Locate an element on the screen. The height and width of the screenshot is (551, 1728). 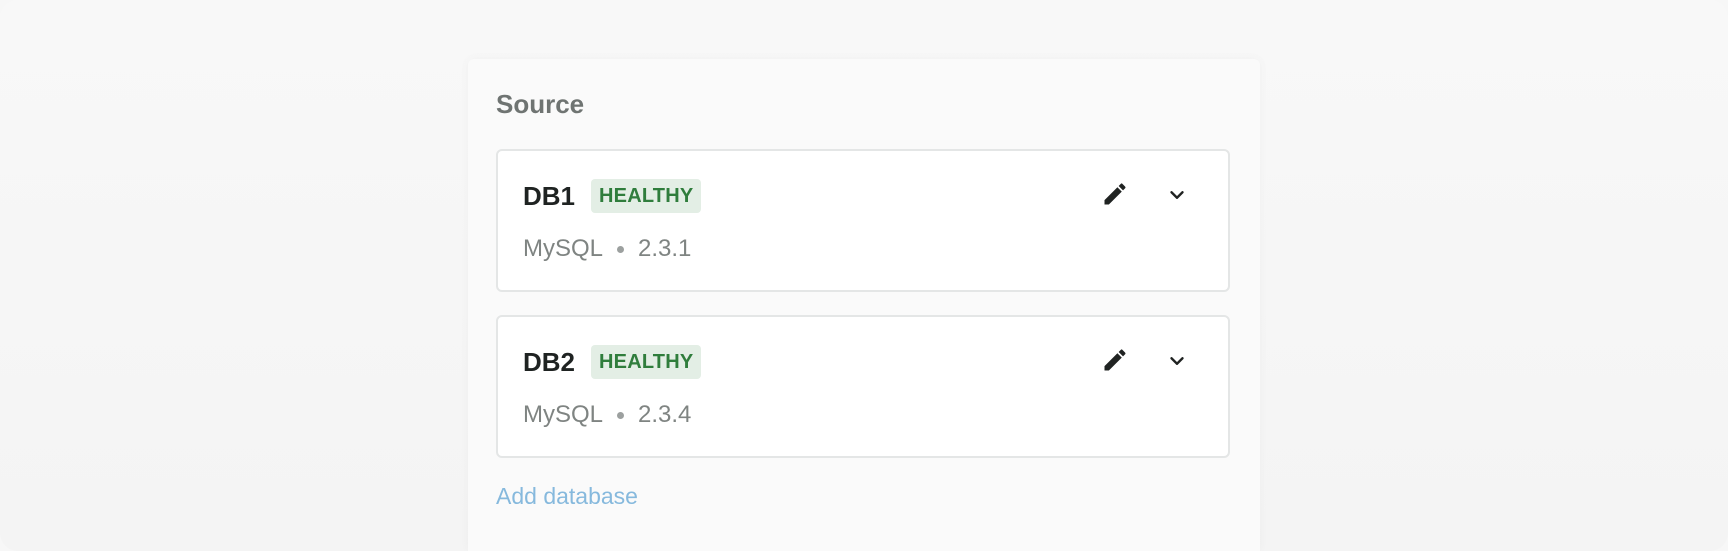
database-name: DB2 is located at coordinates (549, 361).